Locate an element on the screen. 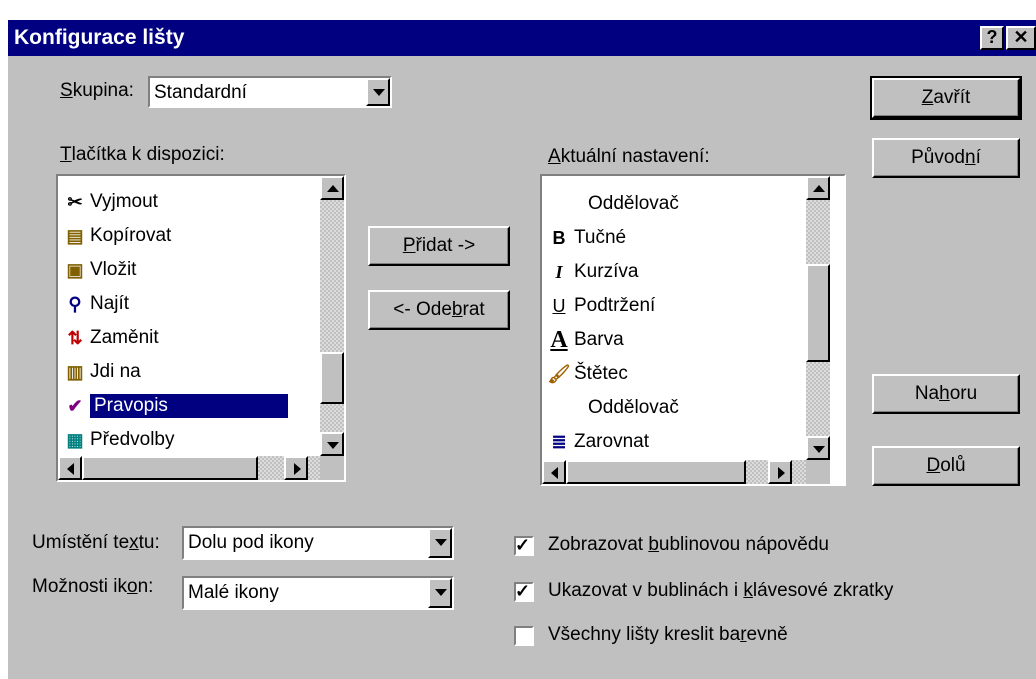 Image resolution: width=1036 pixels, height=679 pixels. font-color-icon: A is located at coordinates (559, 339).